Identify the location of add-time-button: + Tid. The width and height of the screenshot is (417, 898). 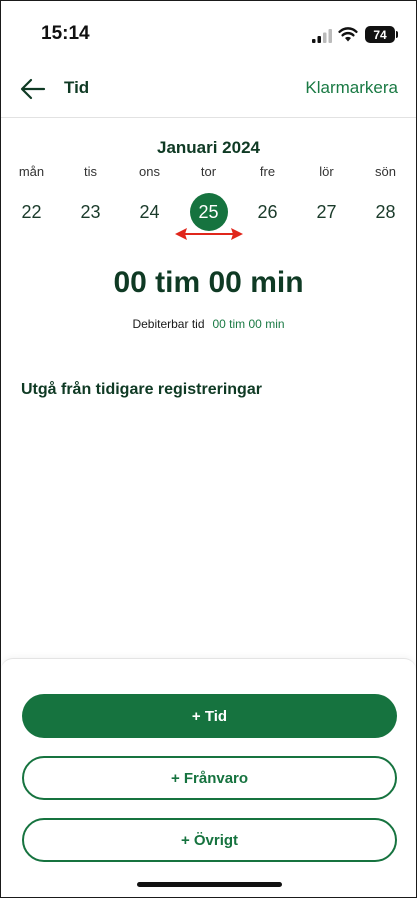
(209, 716).